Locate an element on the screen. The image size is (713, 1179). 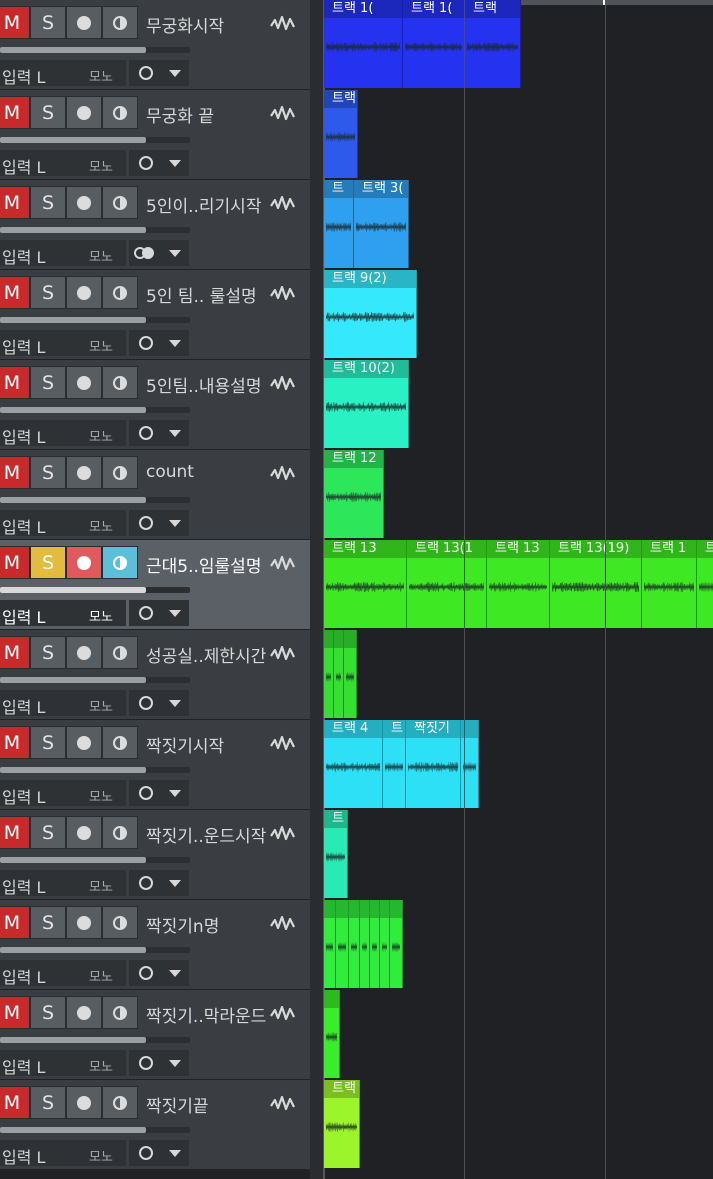
audio-clip: 트랙 9(2) is located at coordinates (370, 314).